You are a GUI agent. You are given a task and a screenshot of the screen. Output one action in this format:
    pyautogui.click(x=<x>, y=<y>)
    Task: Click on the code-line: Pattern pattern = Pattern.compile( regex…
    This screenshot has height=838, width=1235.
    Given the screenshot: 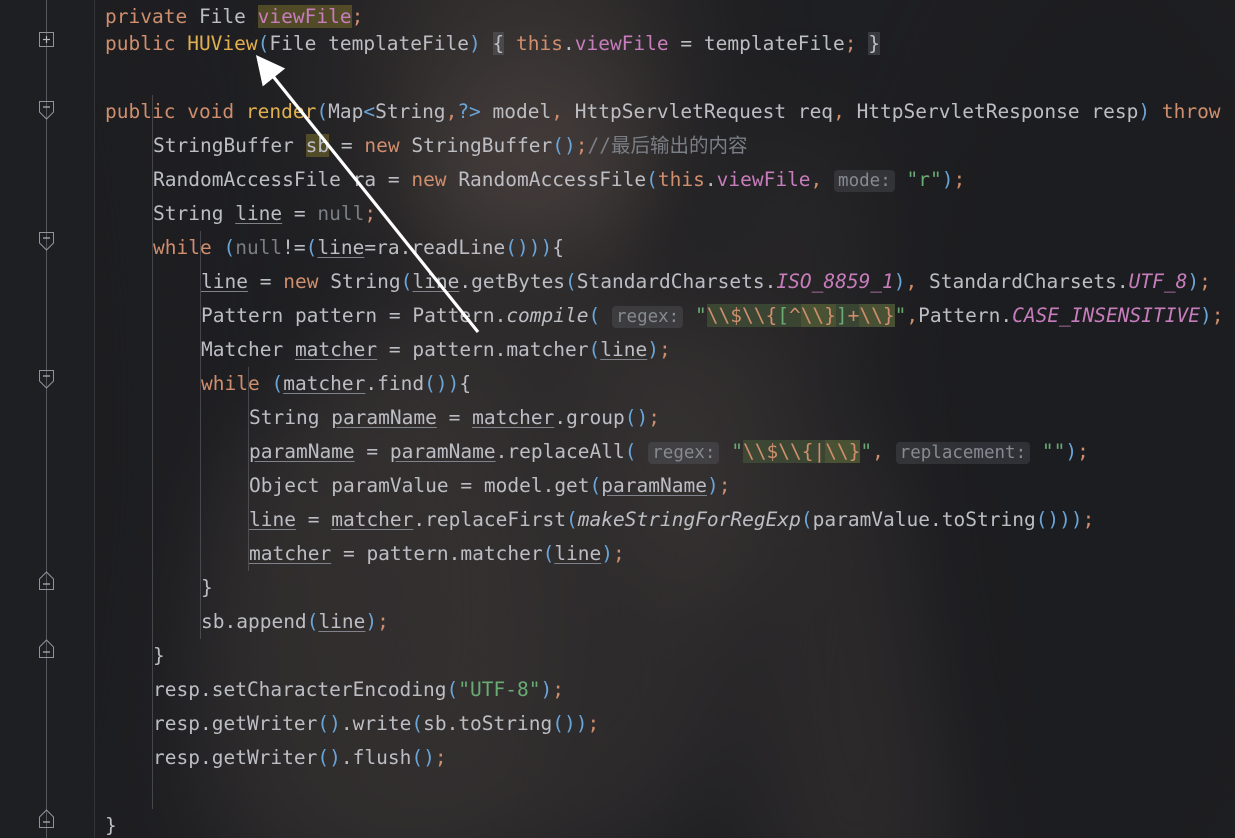 What is the action you would take?
    pyautogui.click(x=712, y=316)
    